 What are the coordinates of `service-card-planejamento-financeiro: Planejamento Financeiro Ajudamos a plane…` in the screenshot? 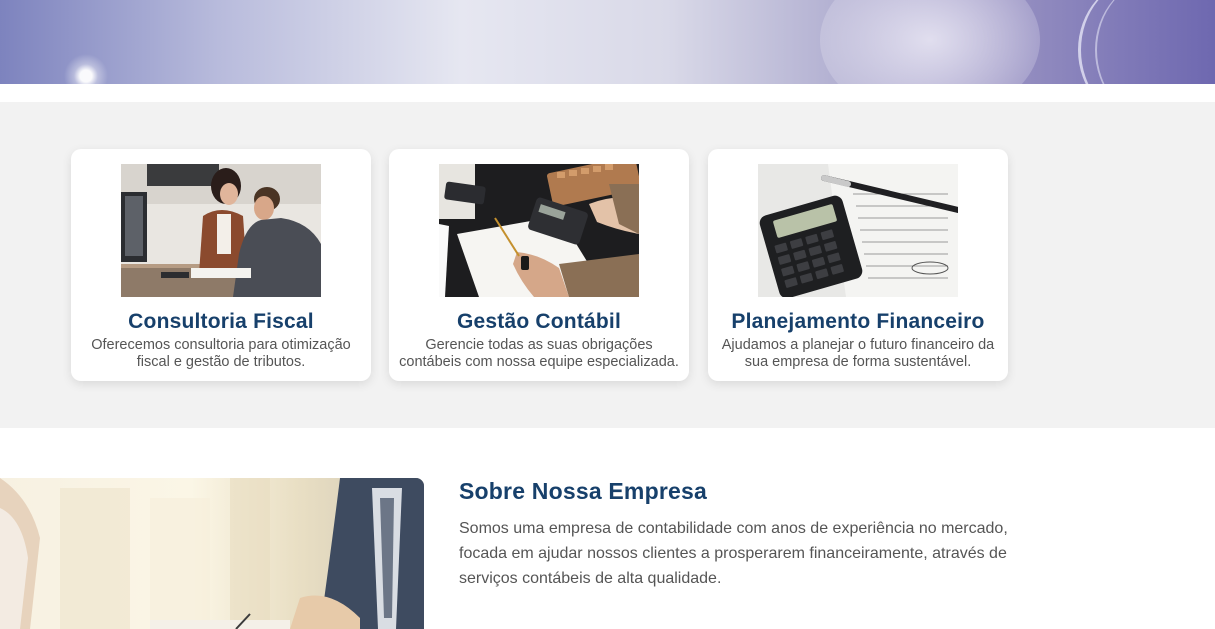 It's located at (858, 265).